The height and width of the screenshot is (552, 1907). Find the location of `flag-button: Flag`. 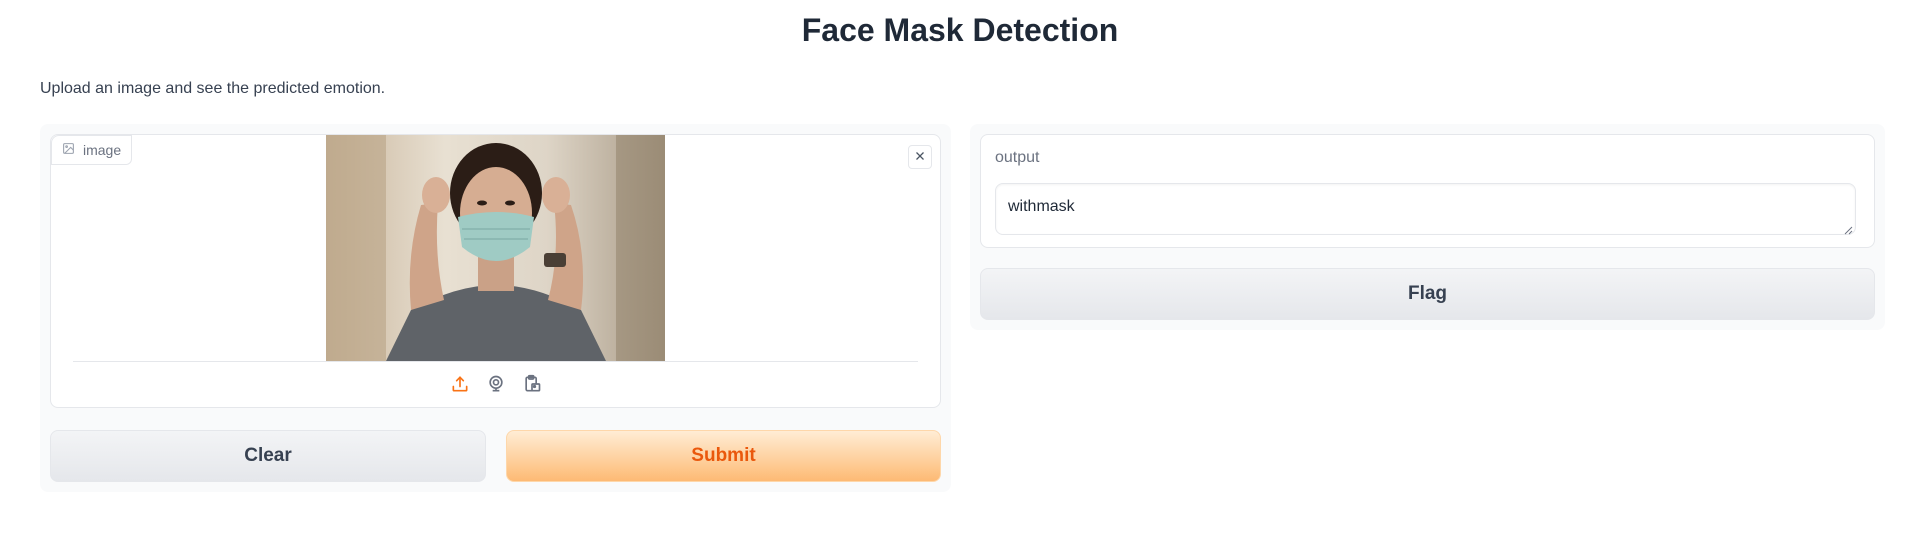

flag-button: Flag is located at coordinates (1427, 294).